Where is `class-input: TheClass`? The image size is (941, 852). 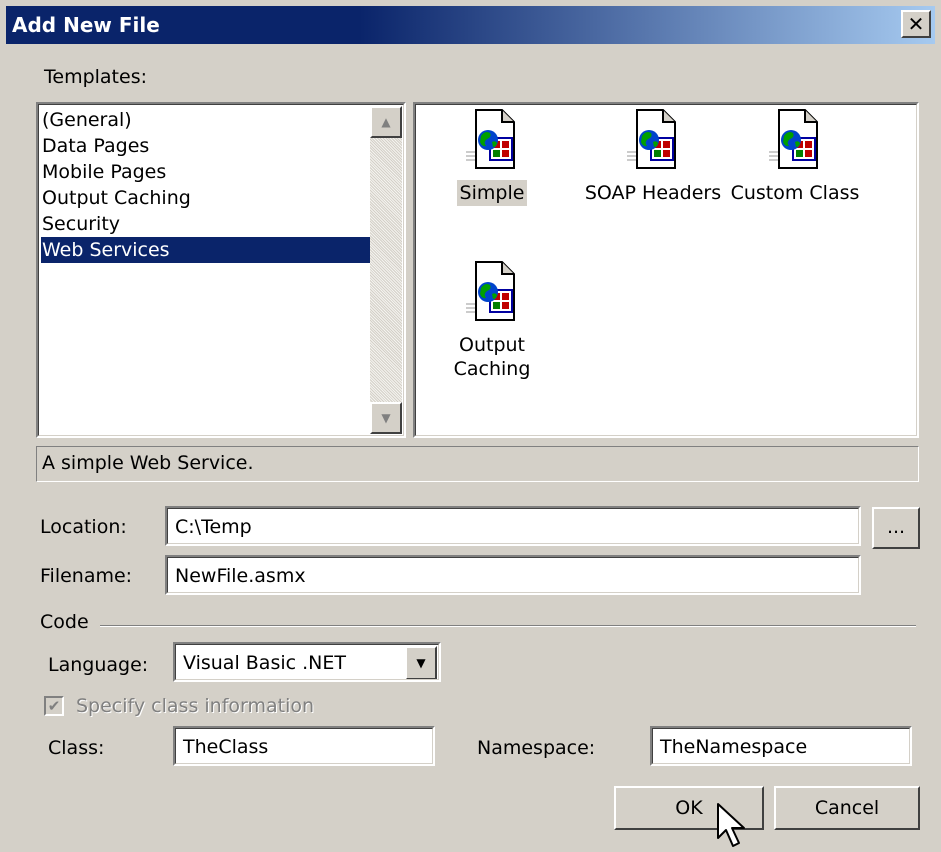 class-input: TheClass is located at coordinates (304, 746).